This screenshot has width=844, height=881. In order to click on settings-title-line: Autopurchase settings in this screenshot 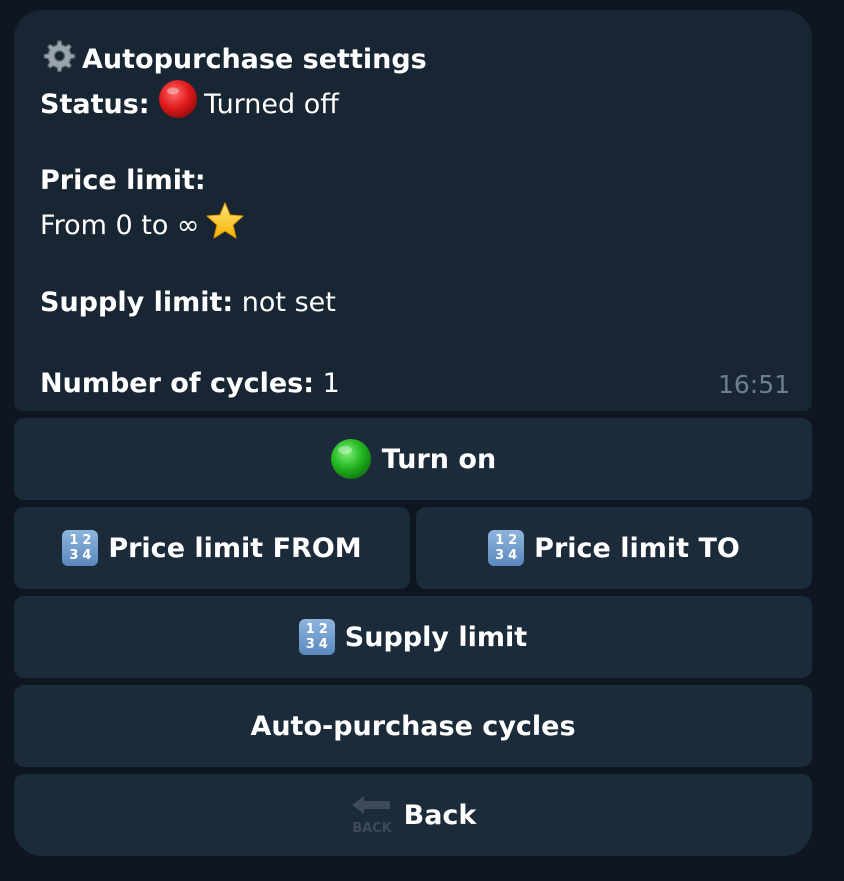, I will do `click(413, 58)`.